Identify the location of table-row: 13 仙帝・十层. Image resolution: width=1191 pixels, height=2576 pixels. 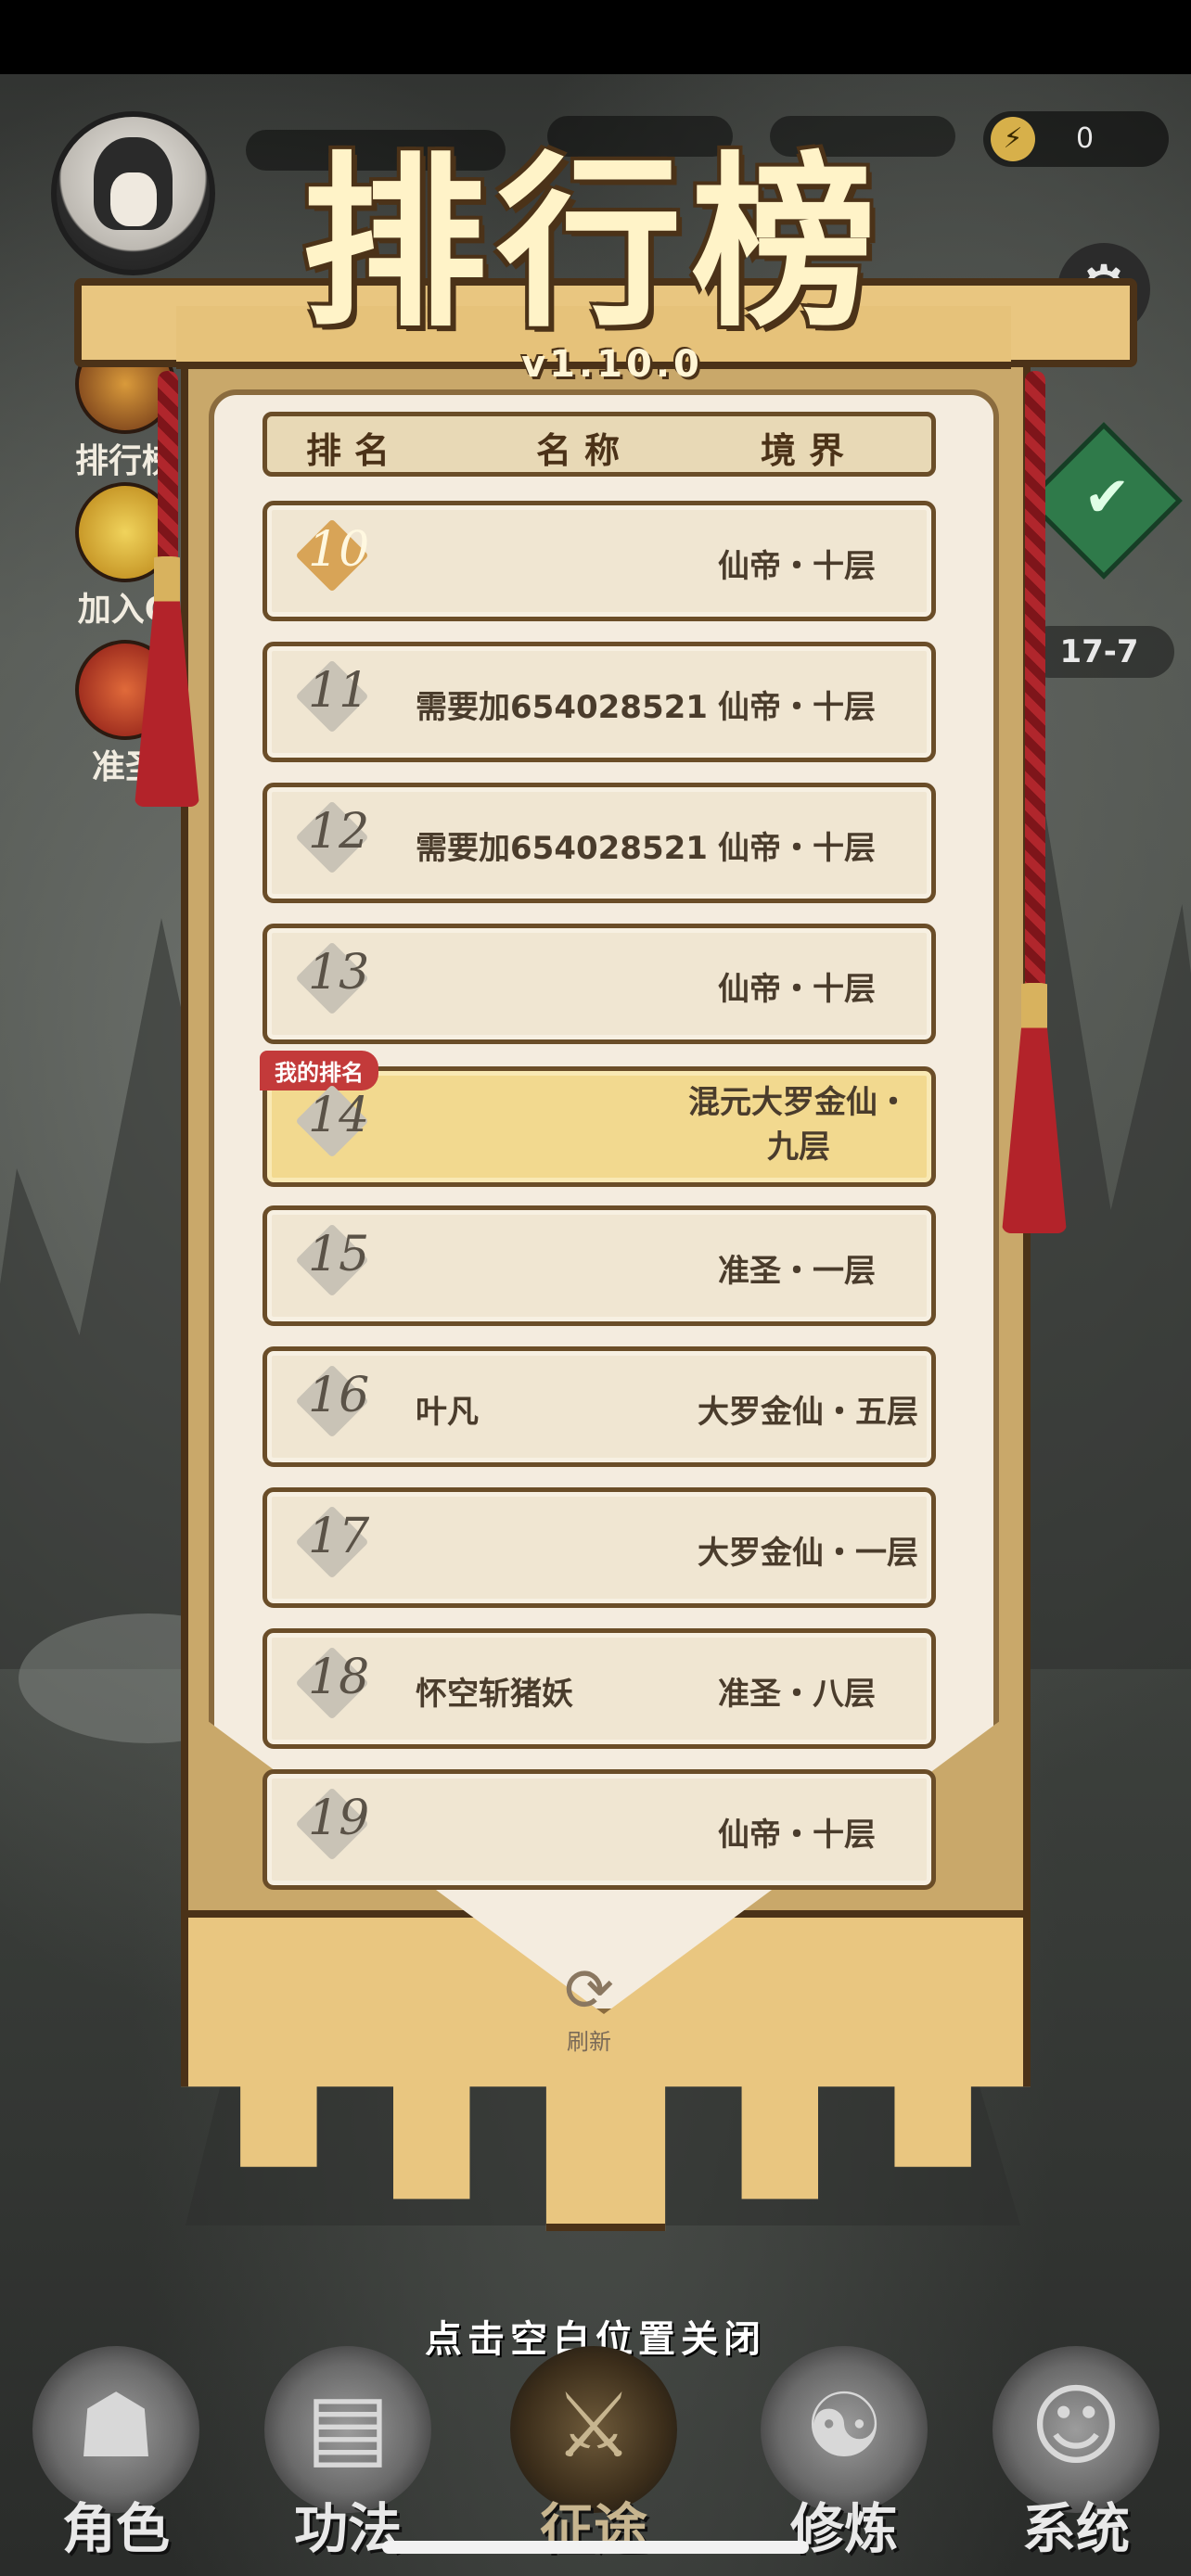
(599, 984).